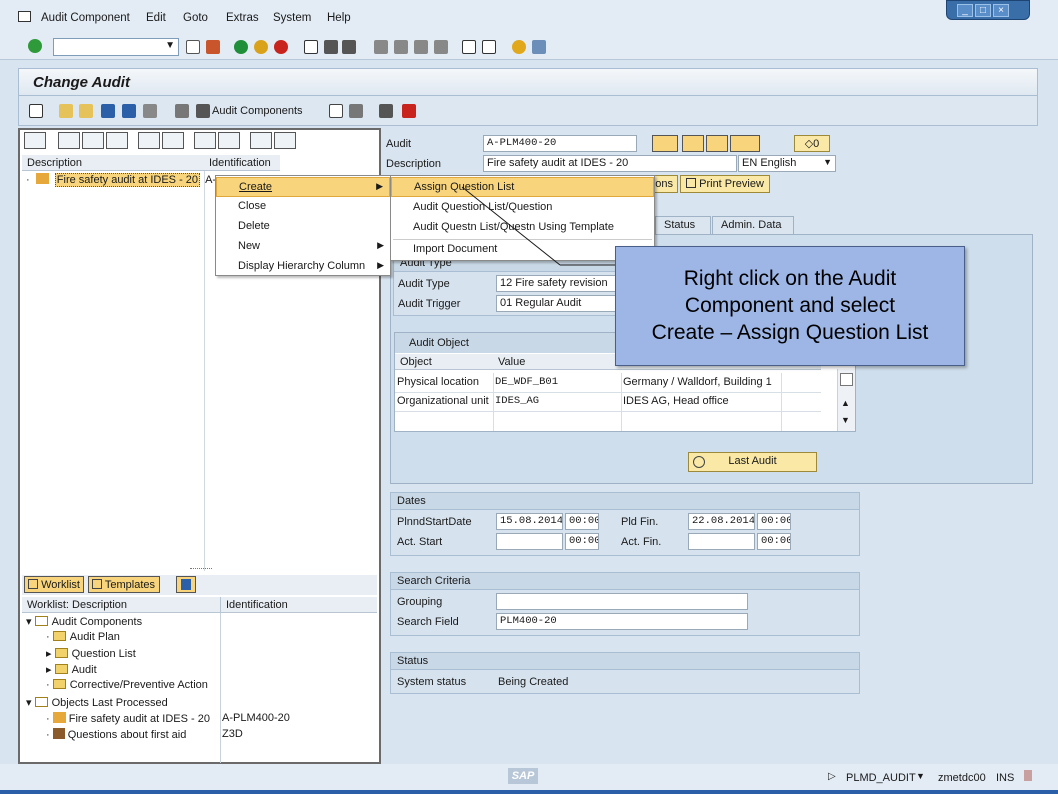 The width and height of the screenshot is (1058, 794). I want to click on worklist-row: ▸ Audit, so click(71, 671).